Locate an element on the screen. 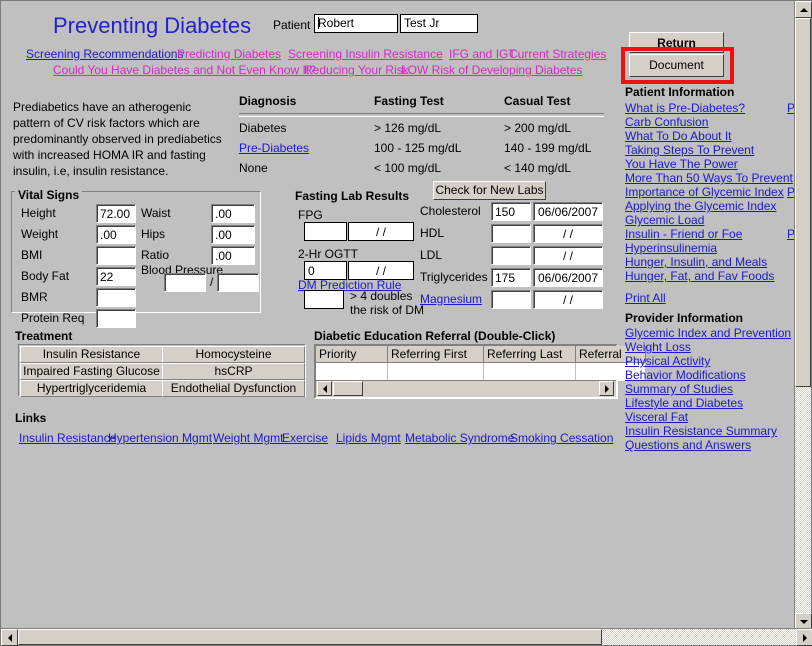 The image size is (812, 646). lab-value-cholesterol is located at coordinates (511, 211).